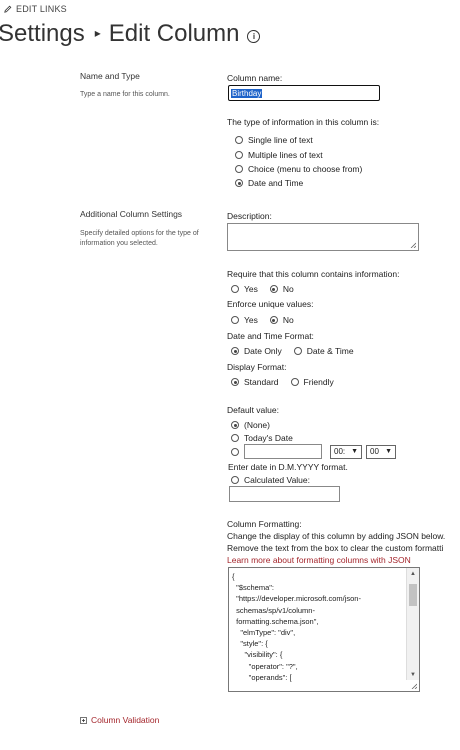 The image size is (460, 750). I want to click on edit-links: EDIT LINKS, so click(35, 9).